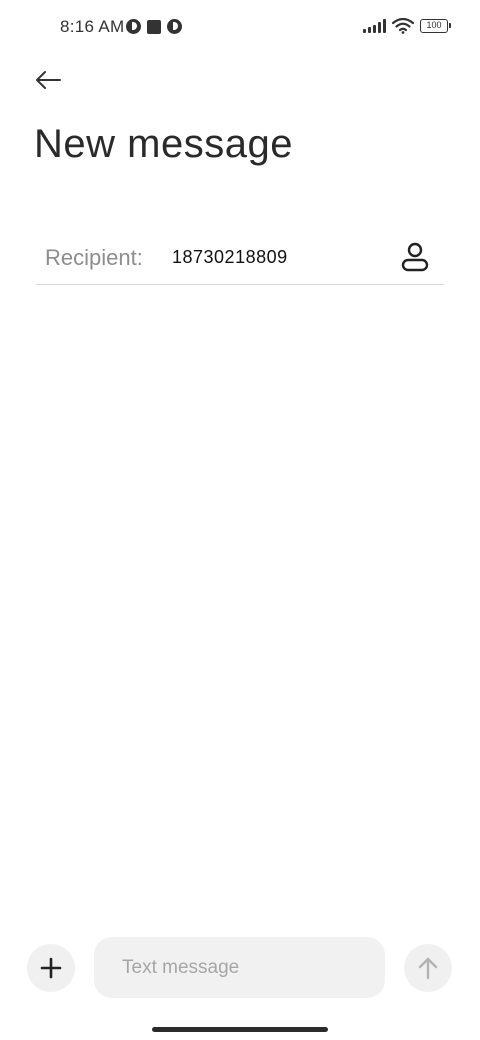 Image resolution: width=480 pixels, height=1040 pixels. I want to click on back-button, so click(48, 80).